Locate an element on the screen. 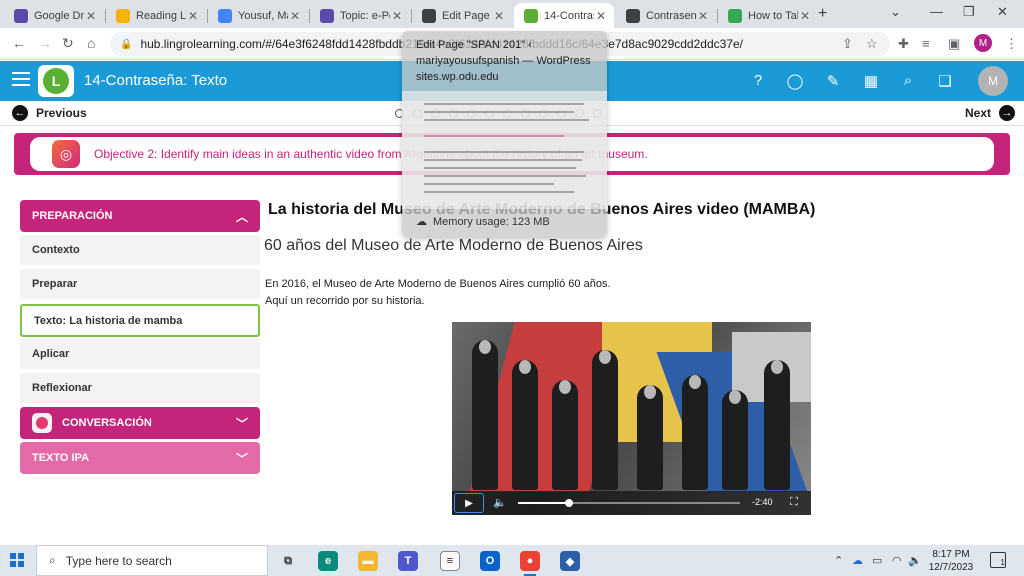 This screenshot has width=1024, height=576. battery-icon: ▭ is located at coordinates (877, 560).